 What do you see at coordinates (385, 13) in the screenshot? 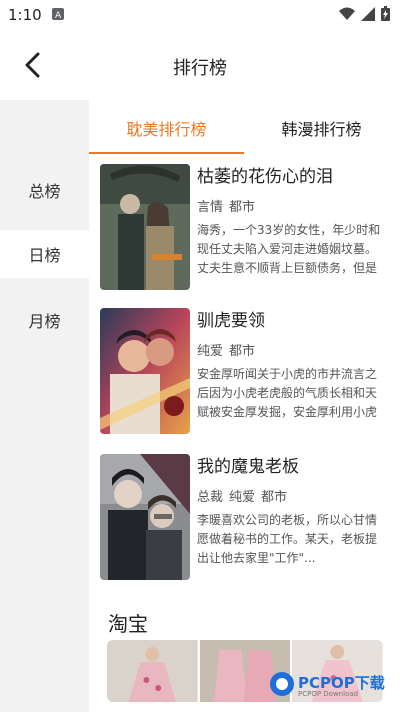
I see `battery-icon` at bounding box center [385, 13].